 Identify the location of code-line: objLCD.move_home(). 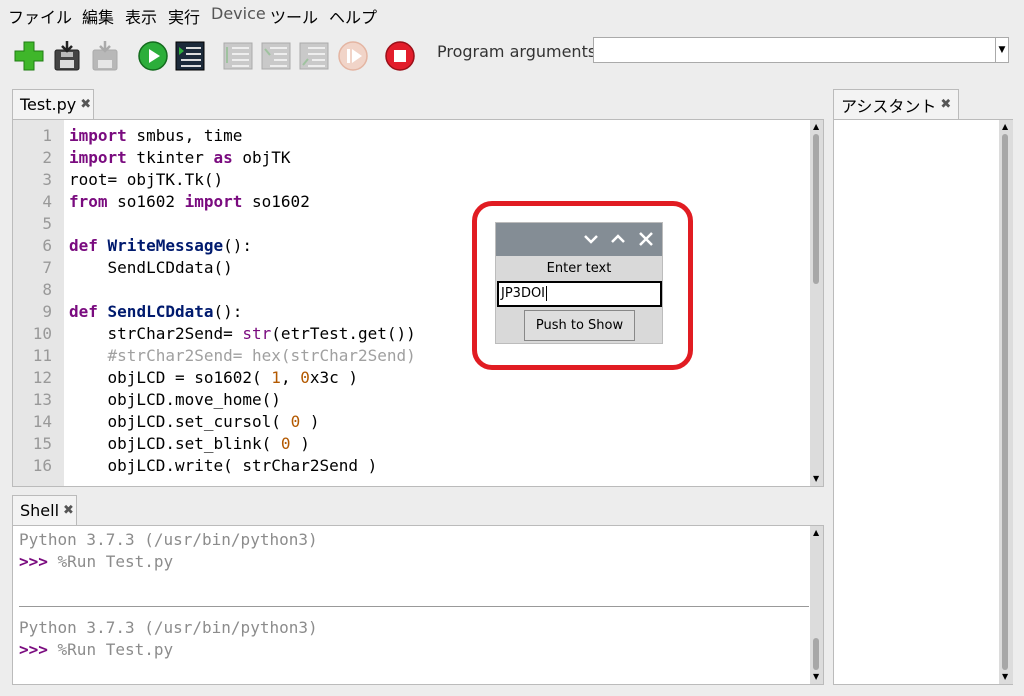
(175, 399).